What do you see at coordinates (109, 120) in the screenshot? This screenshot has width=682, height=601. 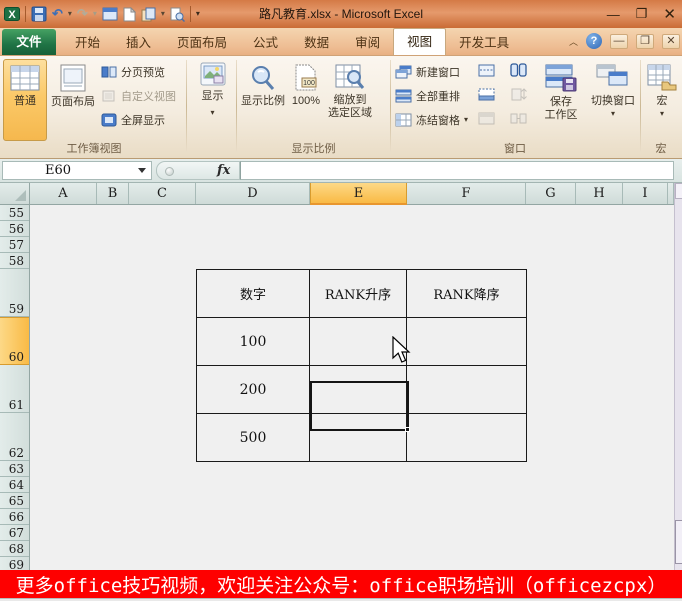 I see `full-screen-icon` at bounding box center [109, 120].